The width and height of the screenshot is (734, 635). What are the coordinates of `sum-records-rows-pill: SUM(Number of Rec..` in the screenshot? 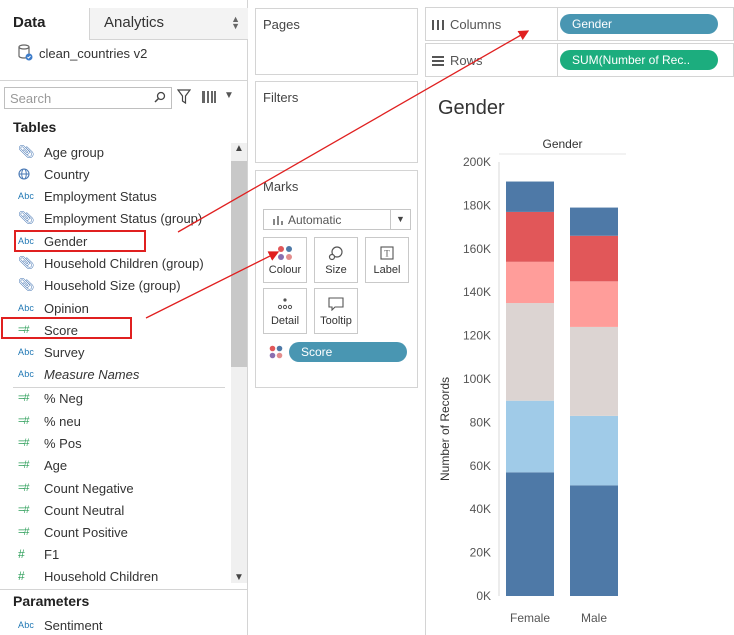 It's located at (639, 60).